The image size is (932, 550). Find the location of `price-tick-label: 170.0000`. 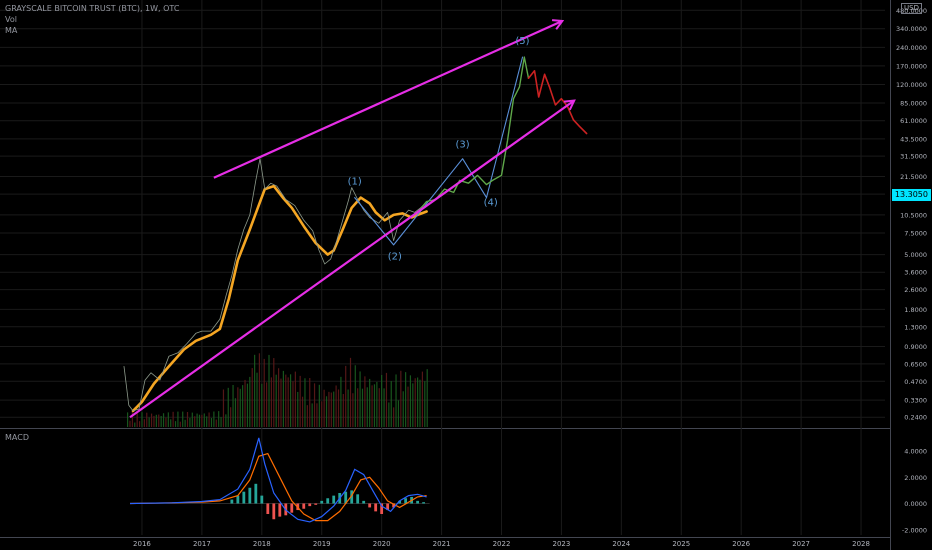

price-tick-label: 170.0000 is located at coordinates (911, 66).